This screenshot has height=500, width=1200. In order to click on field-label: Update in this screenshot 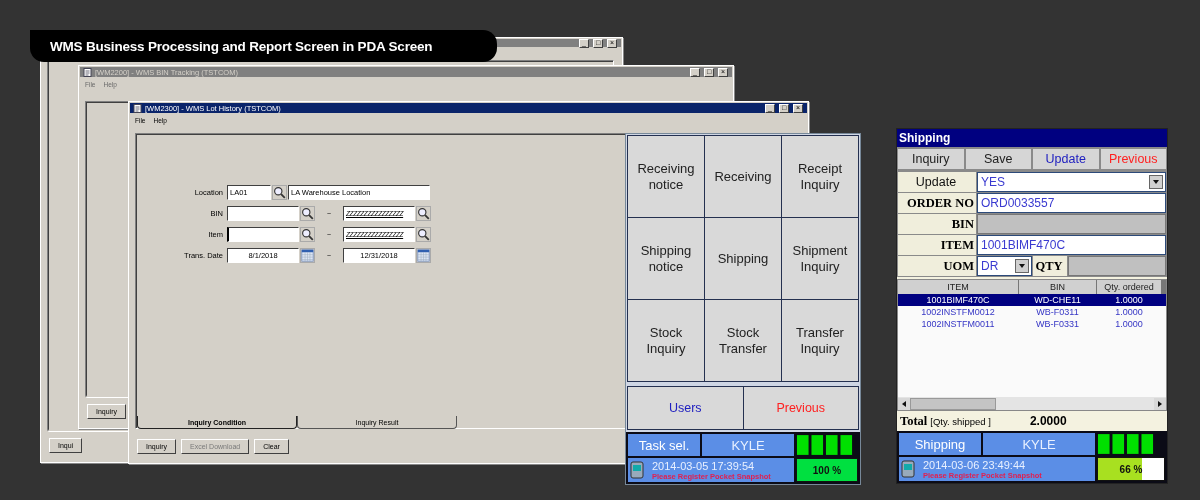, I will do `click(937, 182)`.